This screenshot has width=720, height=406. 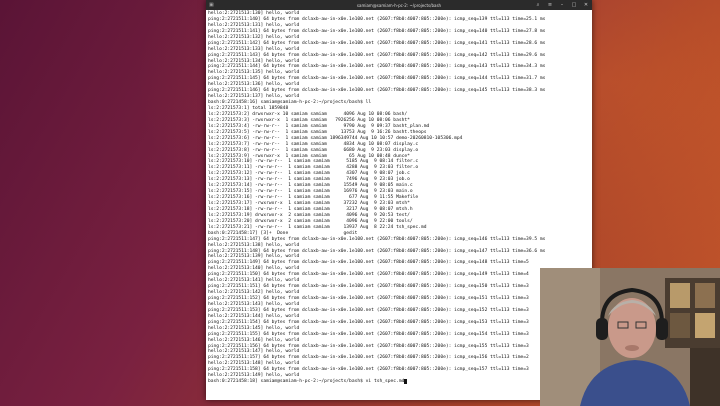 I want to click on close-icon: ✕, so click(x=586, y=5).